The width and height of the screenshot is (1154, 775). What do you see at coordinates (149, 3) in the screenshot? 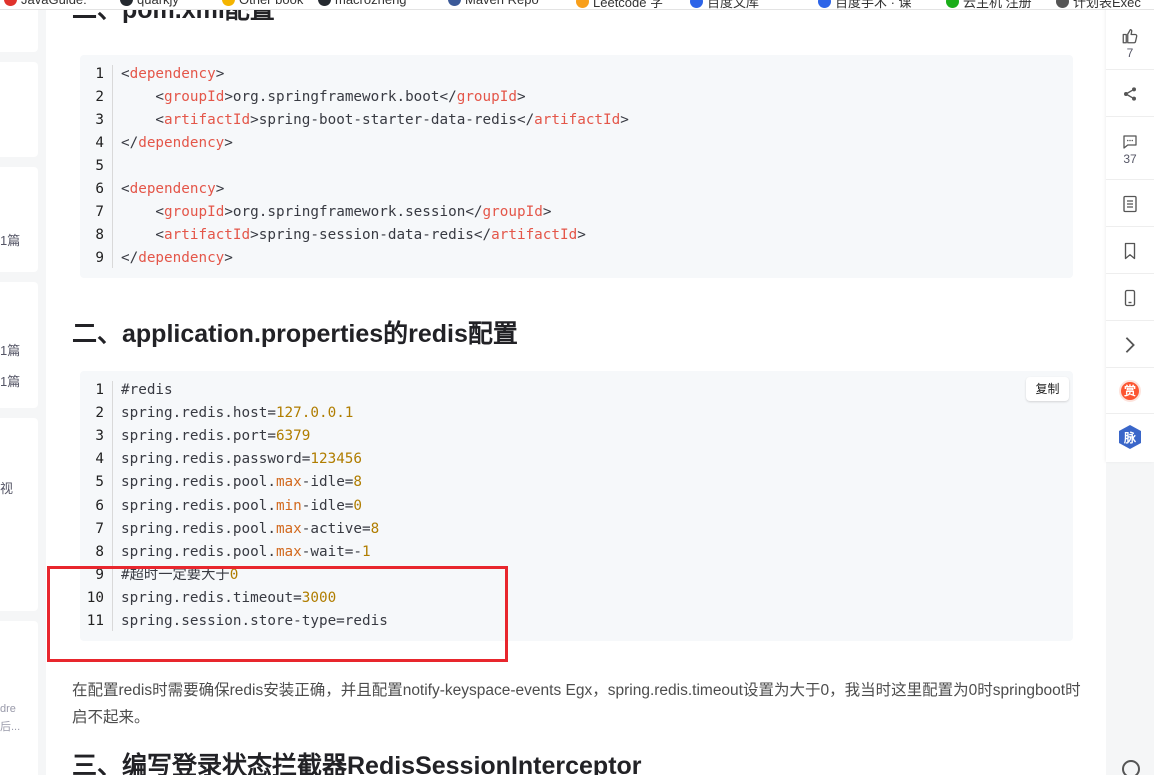
I see `bookmark-item: quarkjy` at bounding box center [149, 3].